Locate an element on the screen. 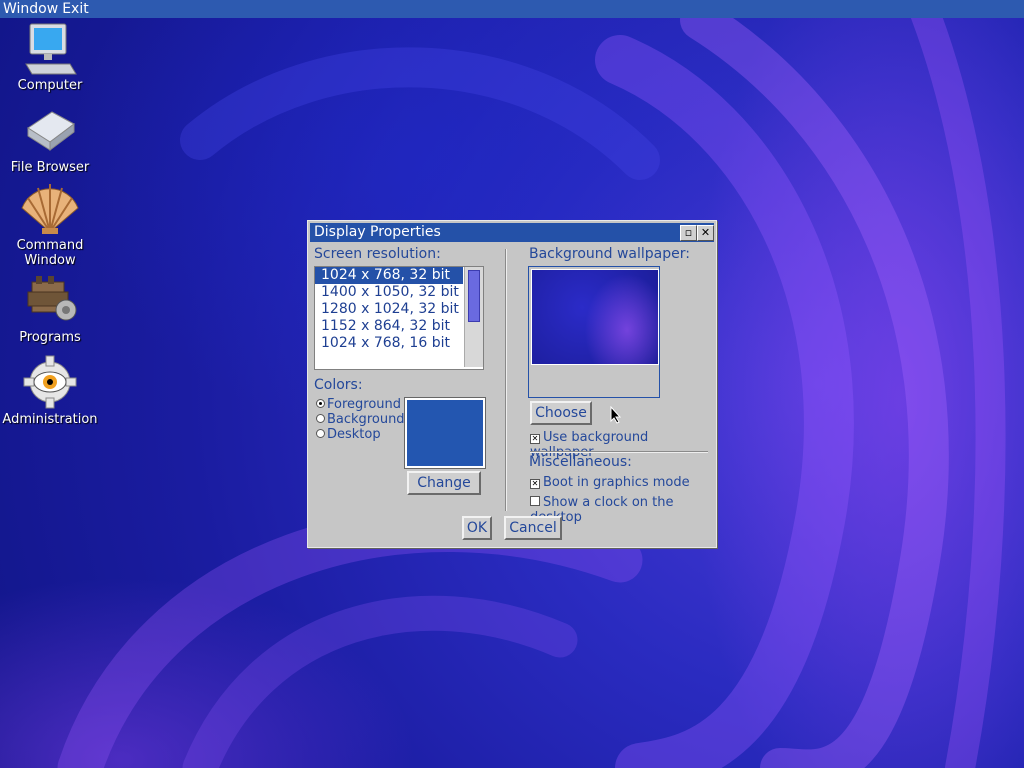 This screenshot has width=1024, height=768. desktop-icon-programs: Programs is located at coordinates (50, 307).